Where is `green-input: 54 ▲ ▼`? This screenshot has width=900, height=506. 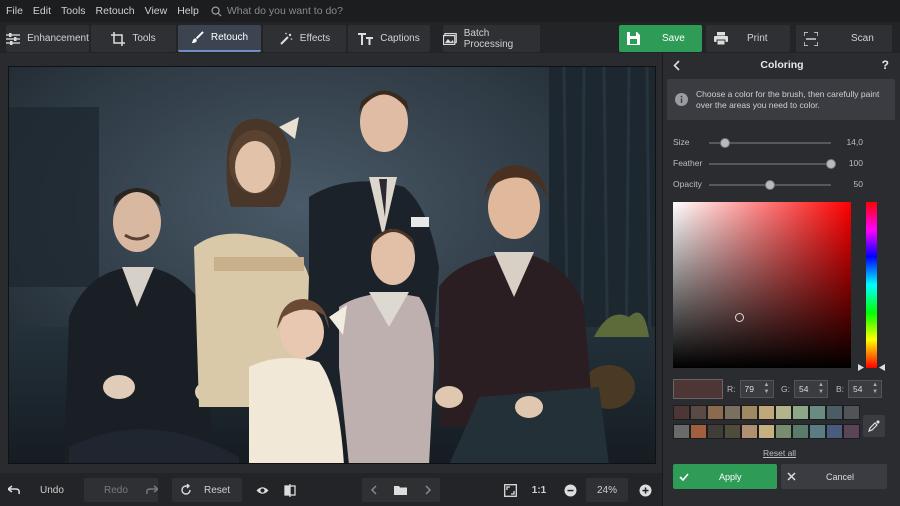
green-input: 54 ▲ ▼ is located at coordinates (810, 389).